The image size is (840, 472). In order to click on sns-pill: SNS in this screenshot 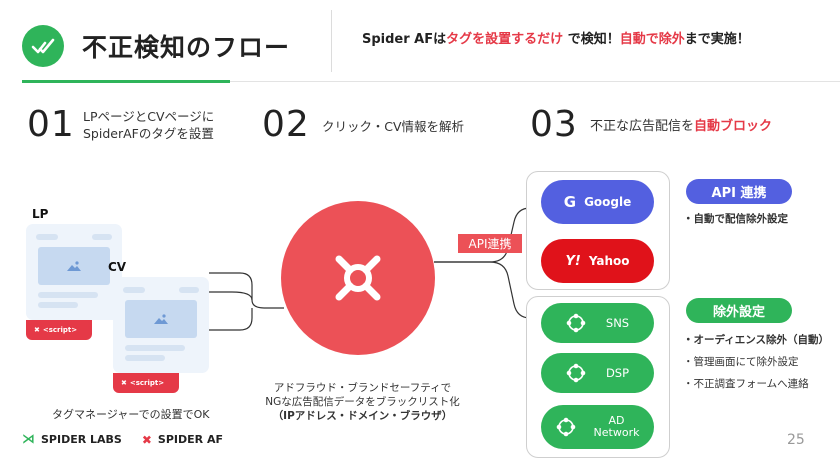, I will do `click(597, 323)`.